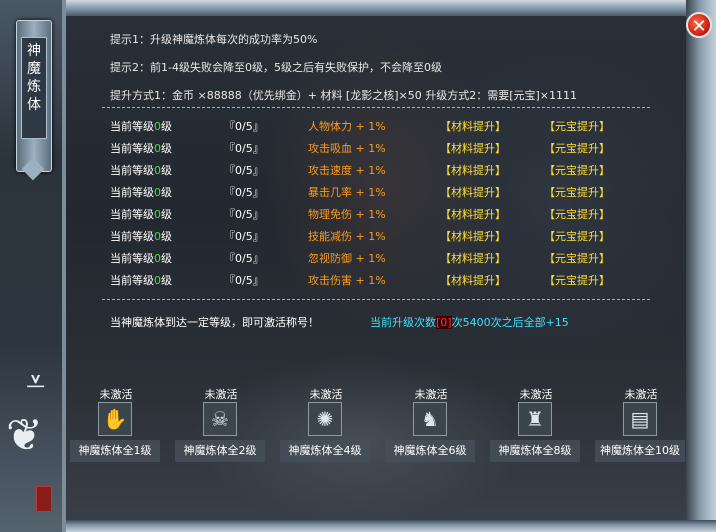  I want to click on badge-label: 神魔炼体全6级, so click(430, 451).